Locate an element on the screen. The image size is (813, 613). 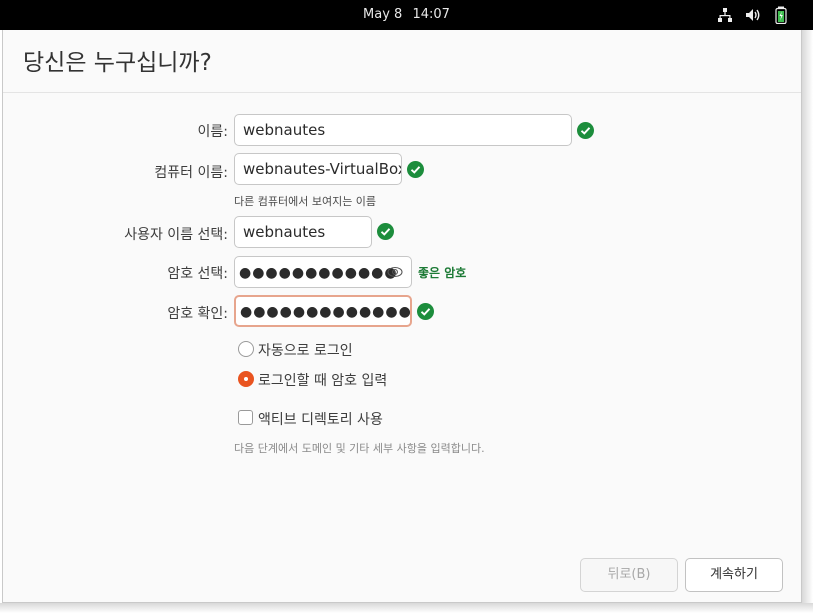
system-tray is located at coordinates (753, 15).